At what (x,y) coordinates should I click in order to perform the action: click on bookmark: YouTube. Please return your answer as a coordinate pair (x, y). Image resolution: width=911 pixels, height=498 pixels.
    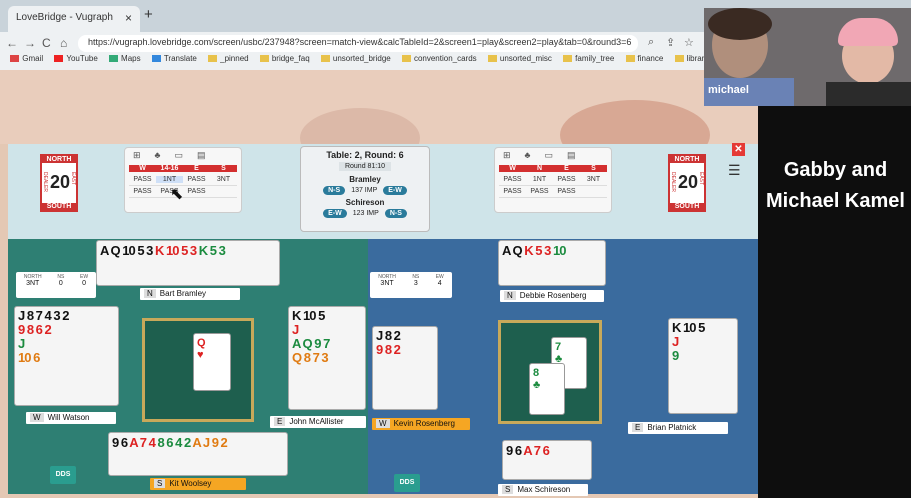
    Looking at the image, I should click on (76, 58).